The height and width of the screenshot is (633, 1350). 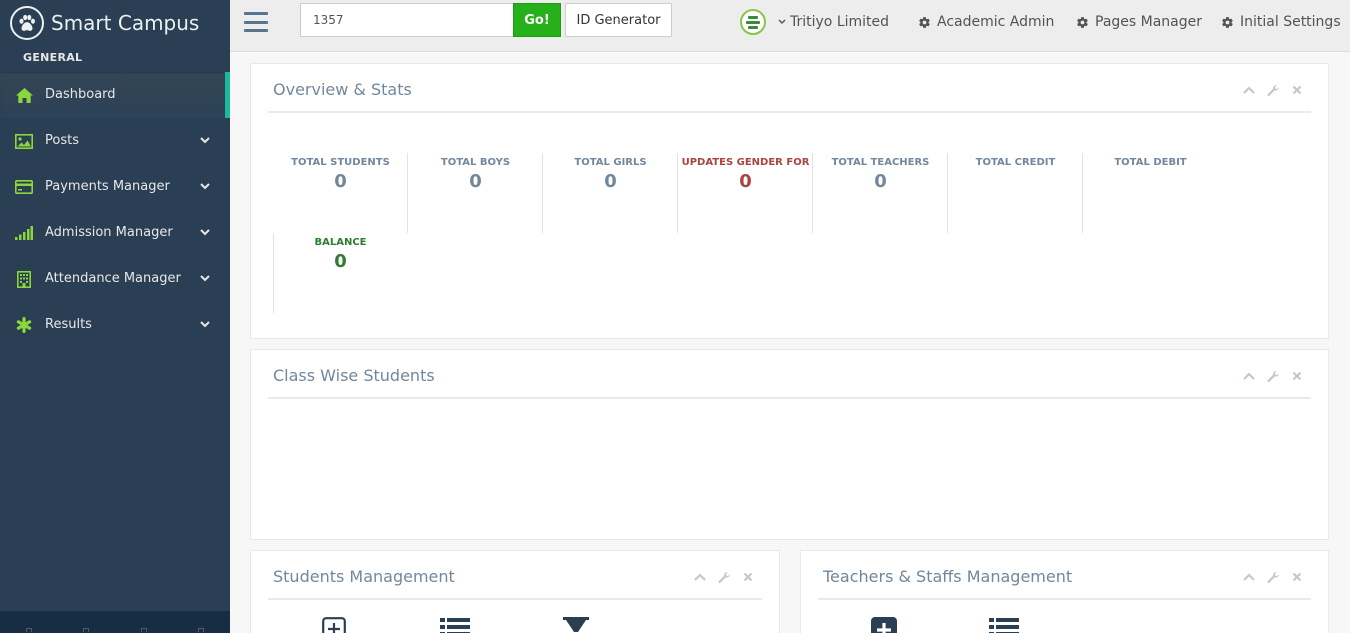 I want to click on stat-label: UPDATES GENDER FOR, so click(x=745, y=162).